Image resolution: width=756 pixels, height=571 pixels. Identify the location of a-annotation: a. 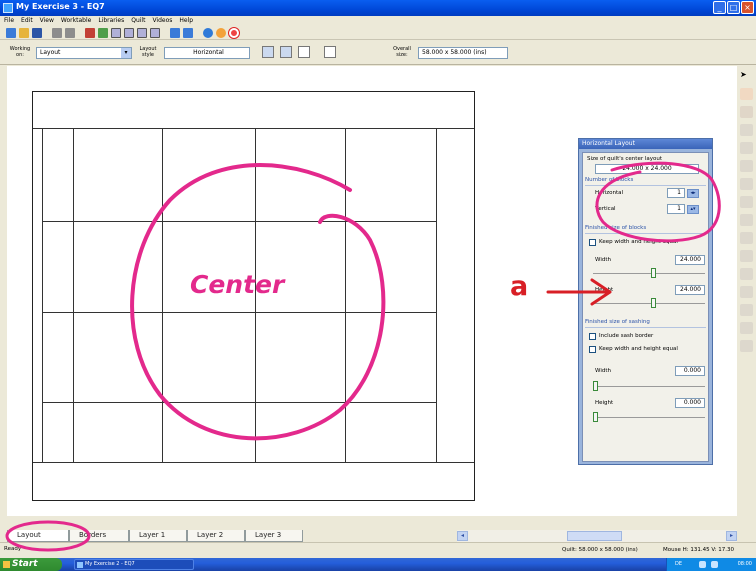
(519, 286).